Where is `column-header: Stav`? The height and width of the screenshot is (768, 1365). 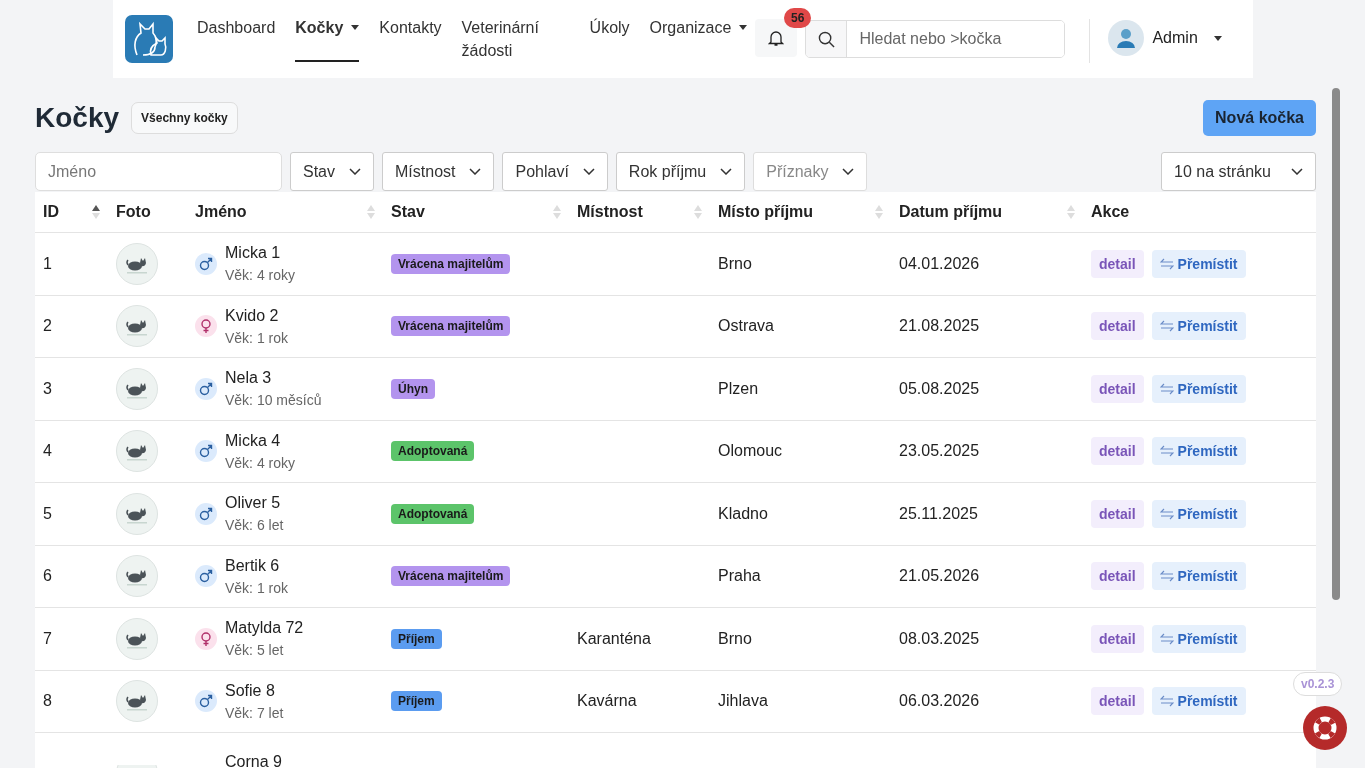
column-header: Stav is located at coordinates (408, 212).